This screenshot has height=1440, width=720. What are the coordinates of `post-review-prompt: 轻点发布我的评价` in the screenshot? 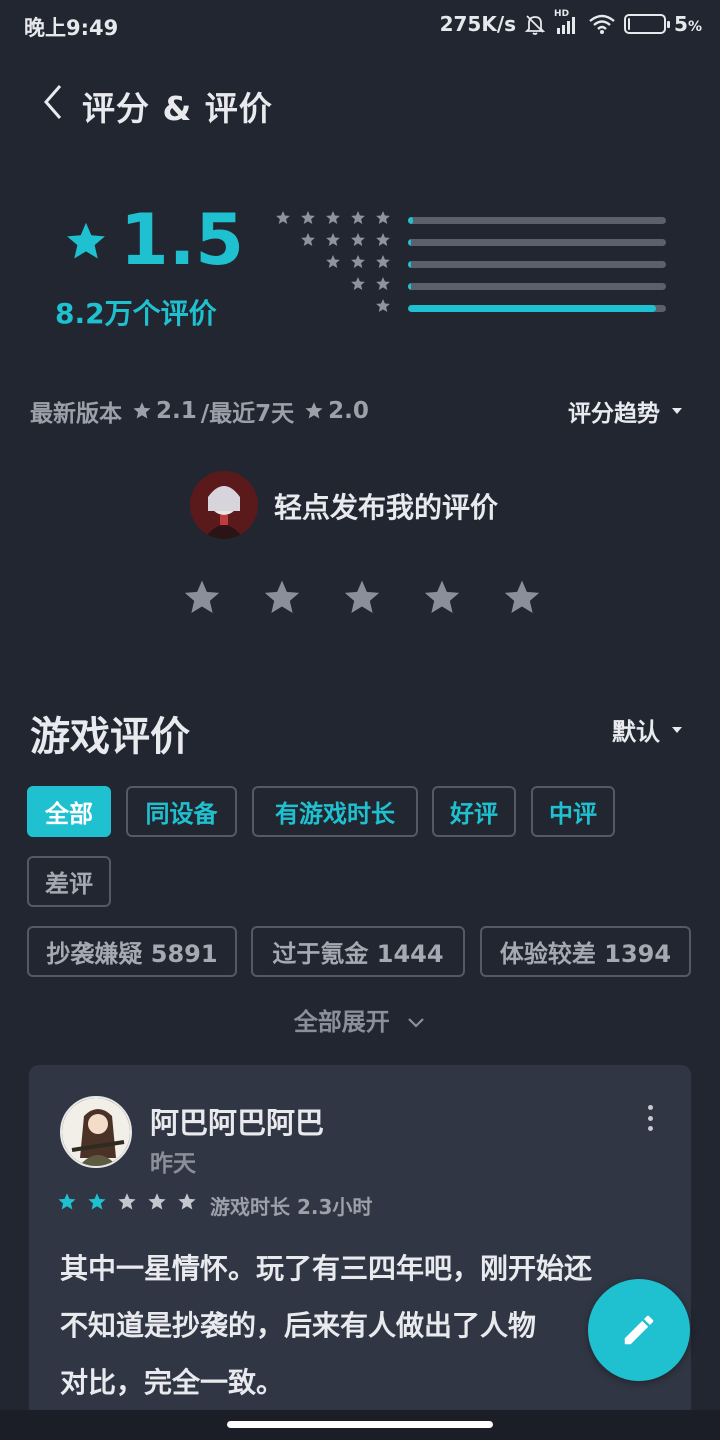 It's located at (386, 506).